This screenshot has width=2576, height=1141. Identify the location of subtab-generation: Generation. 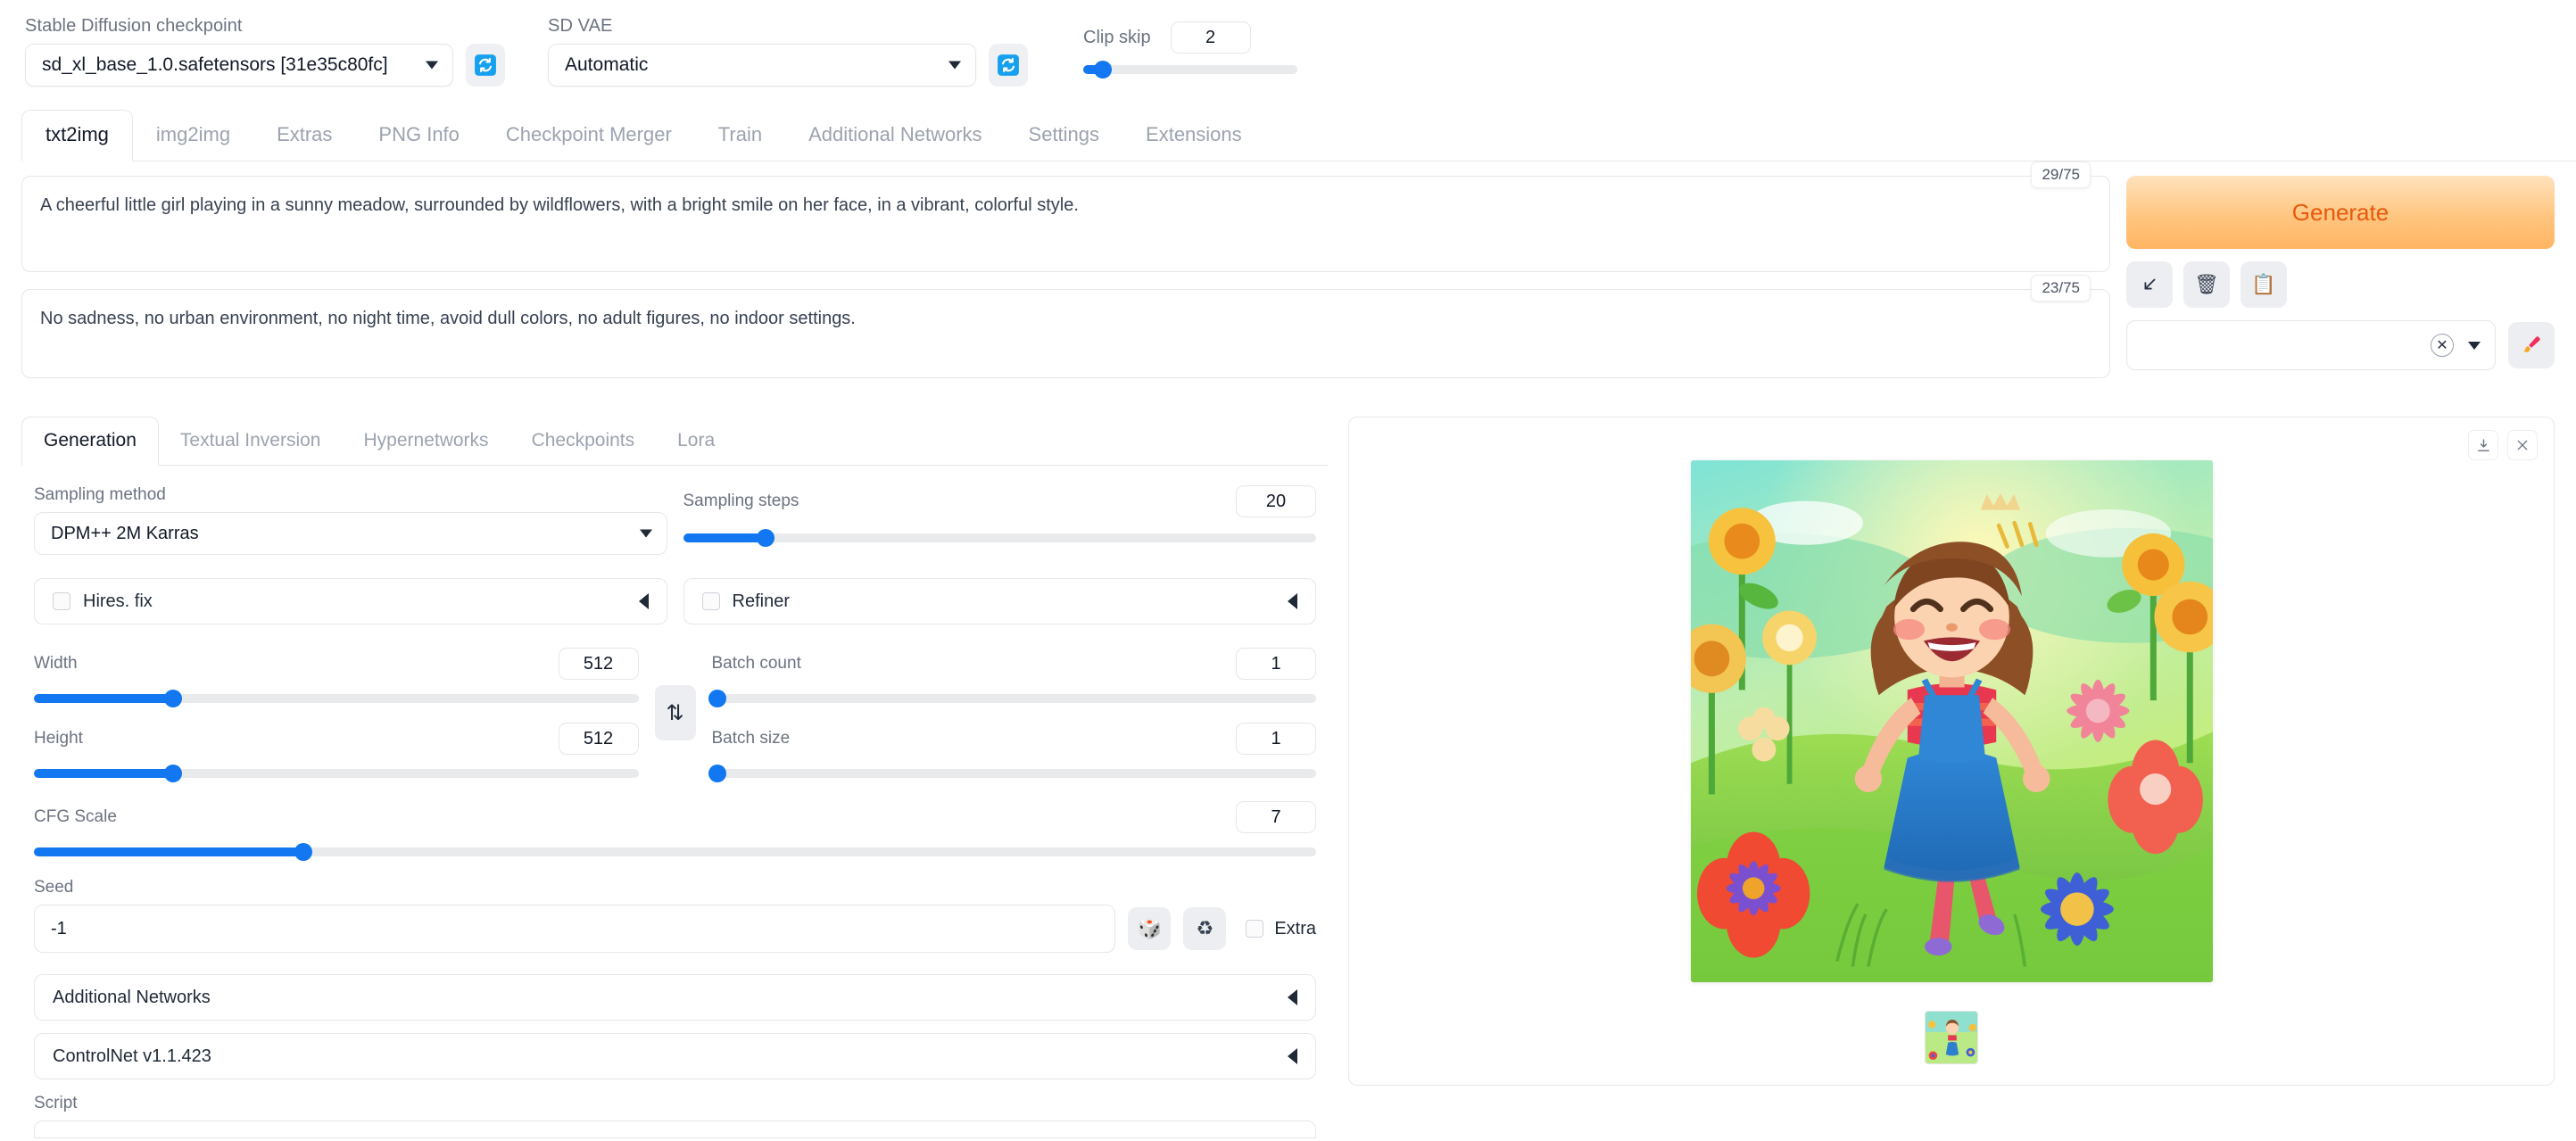
(90, 441).